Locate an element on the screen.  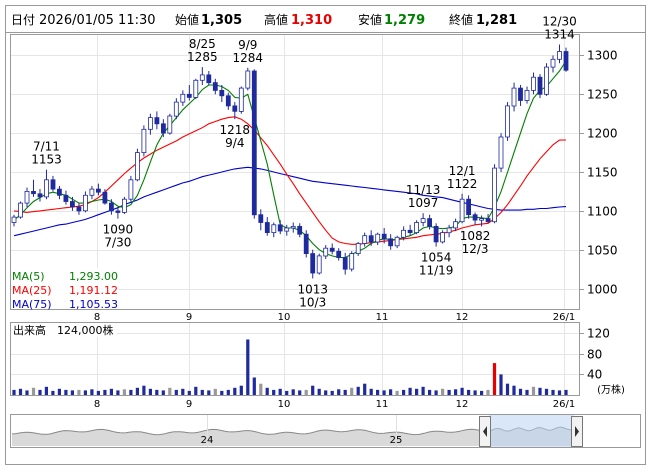
open-value: 1,305 is located at coordinates (221, 20).